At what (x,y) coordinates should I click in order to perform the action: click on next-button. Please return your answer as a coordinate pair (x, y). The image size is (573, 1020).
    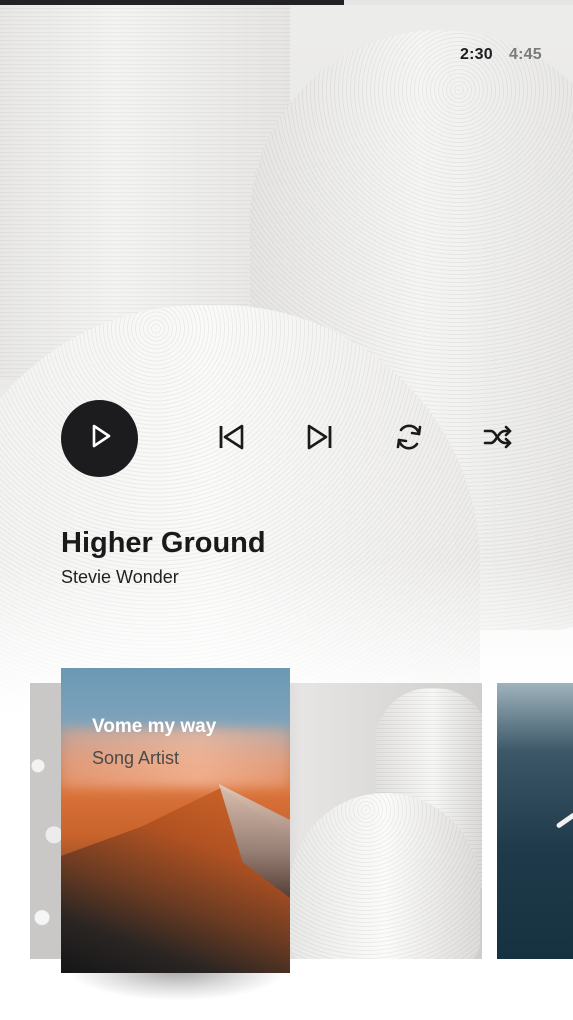
    Looking at the image, I should click on (320, 439).